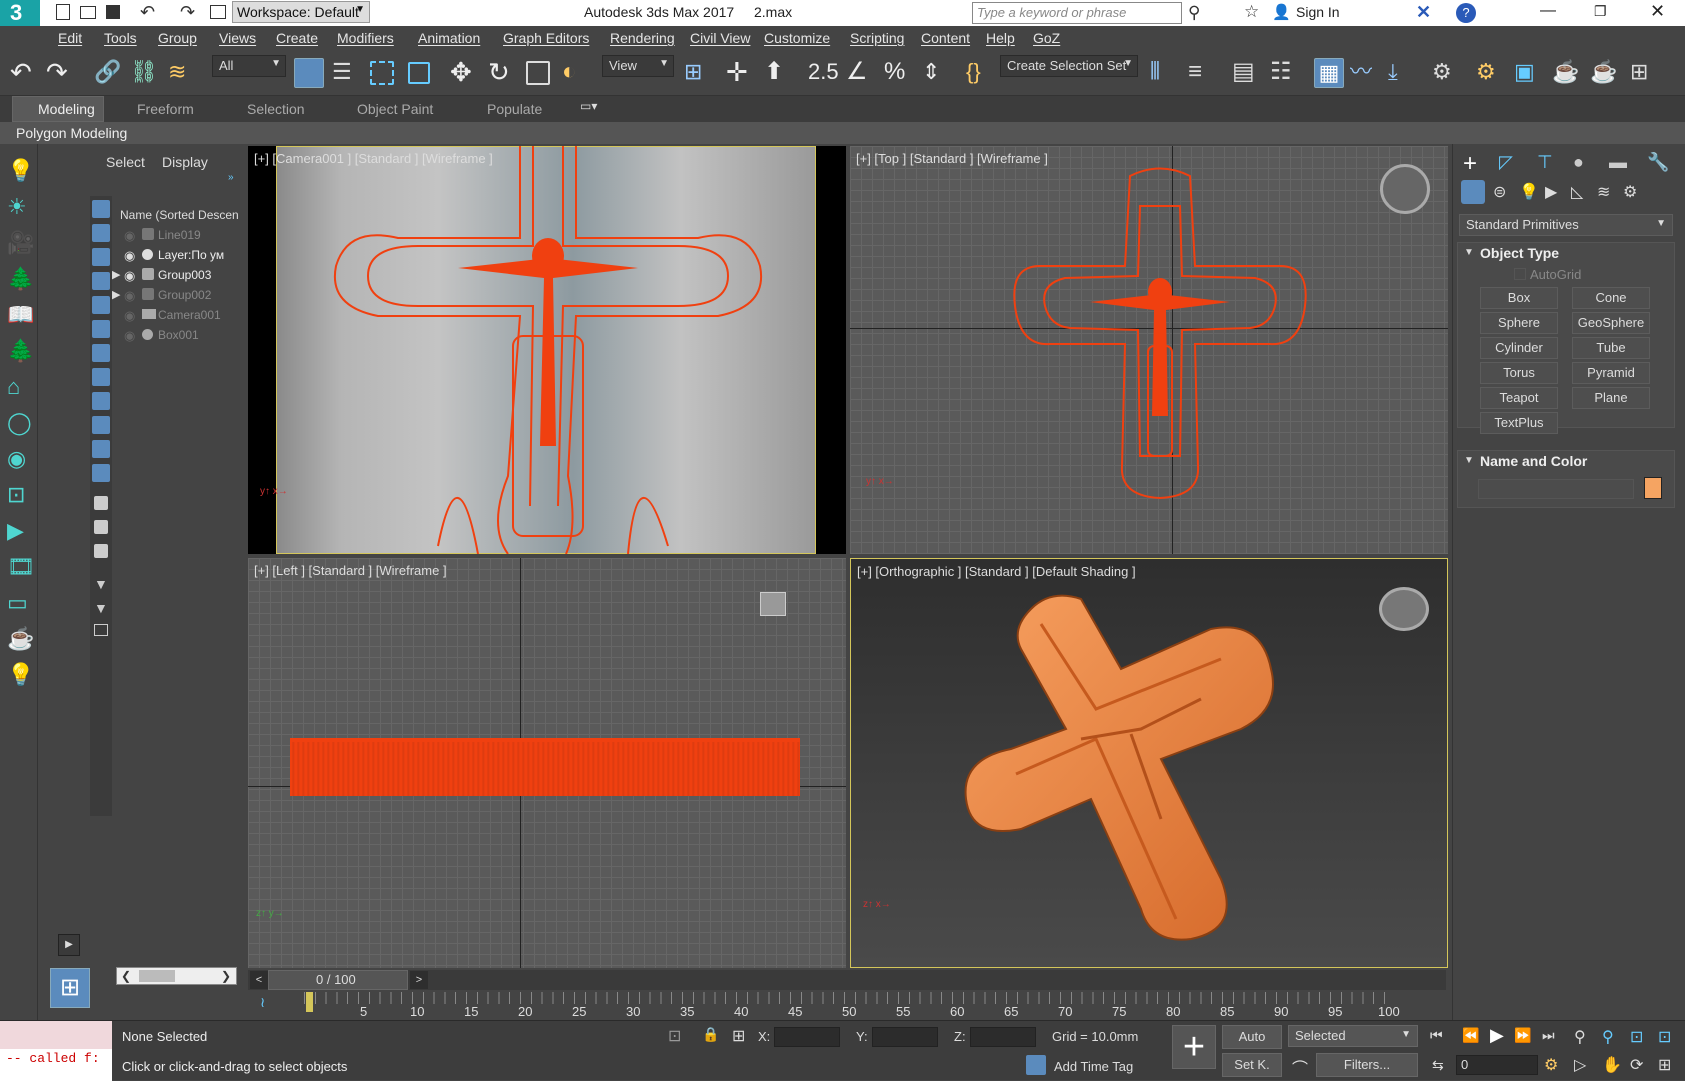  I want to click on close-button: ✕, so click(1657, 11).